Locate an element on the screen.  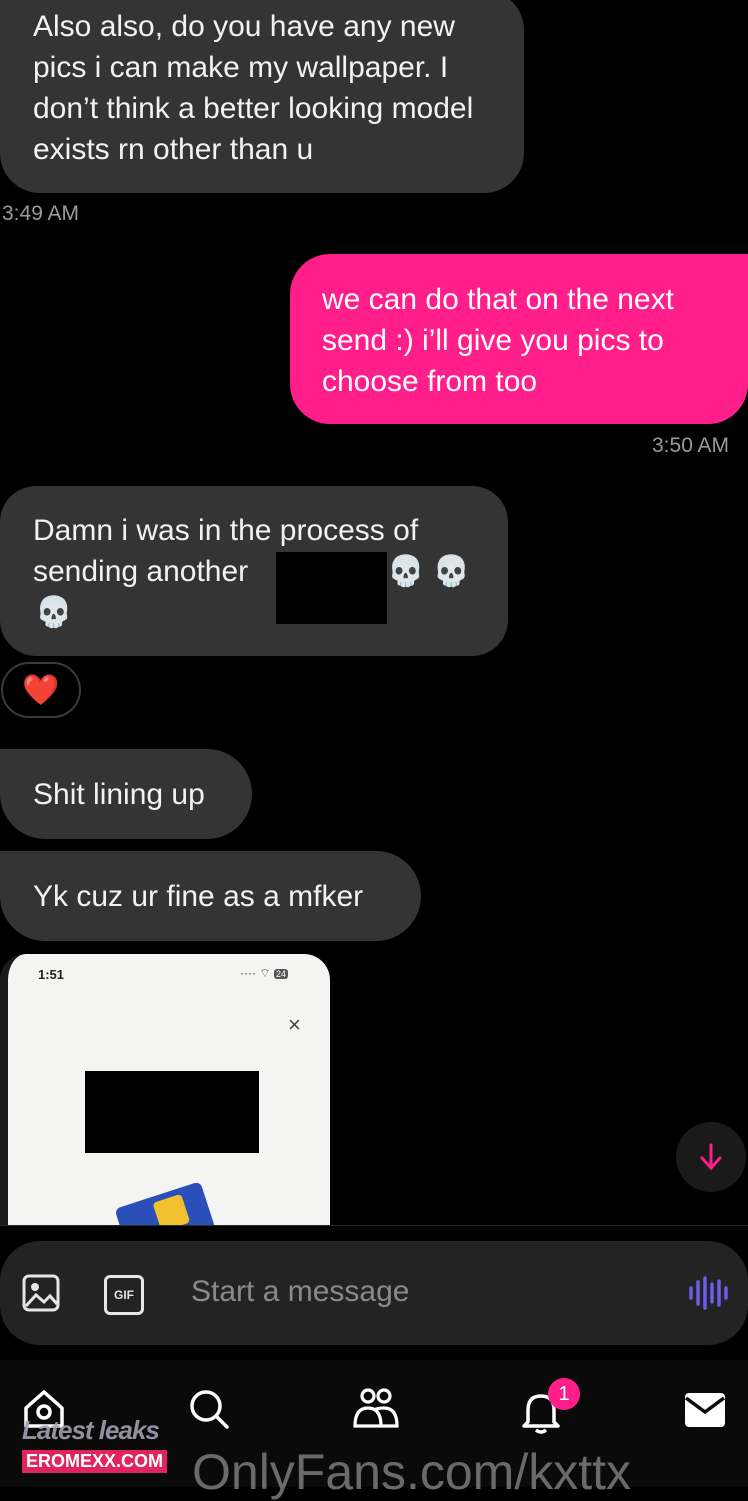
gif-button: GIF is located at coordinates (124, 1295).